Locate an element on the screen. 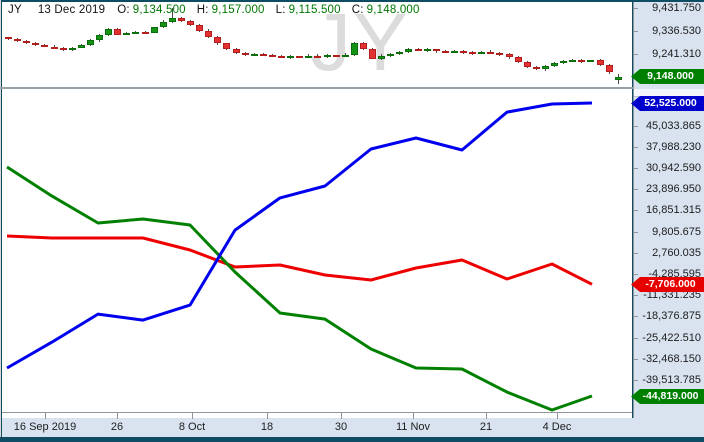 The image size is (704, 442). y-axis-label: 23,896.950 is located at coordinates (673, 189).